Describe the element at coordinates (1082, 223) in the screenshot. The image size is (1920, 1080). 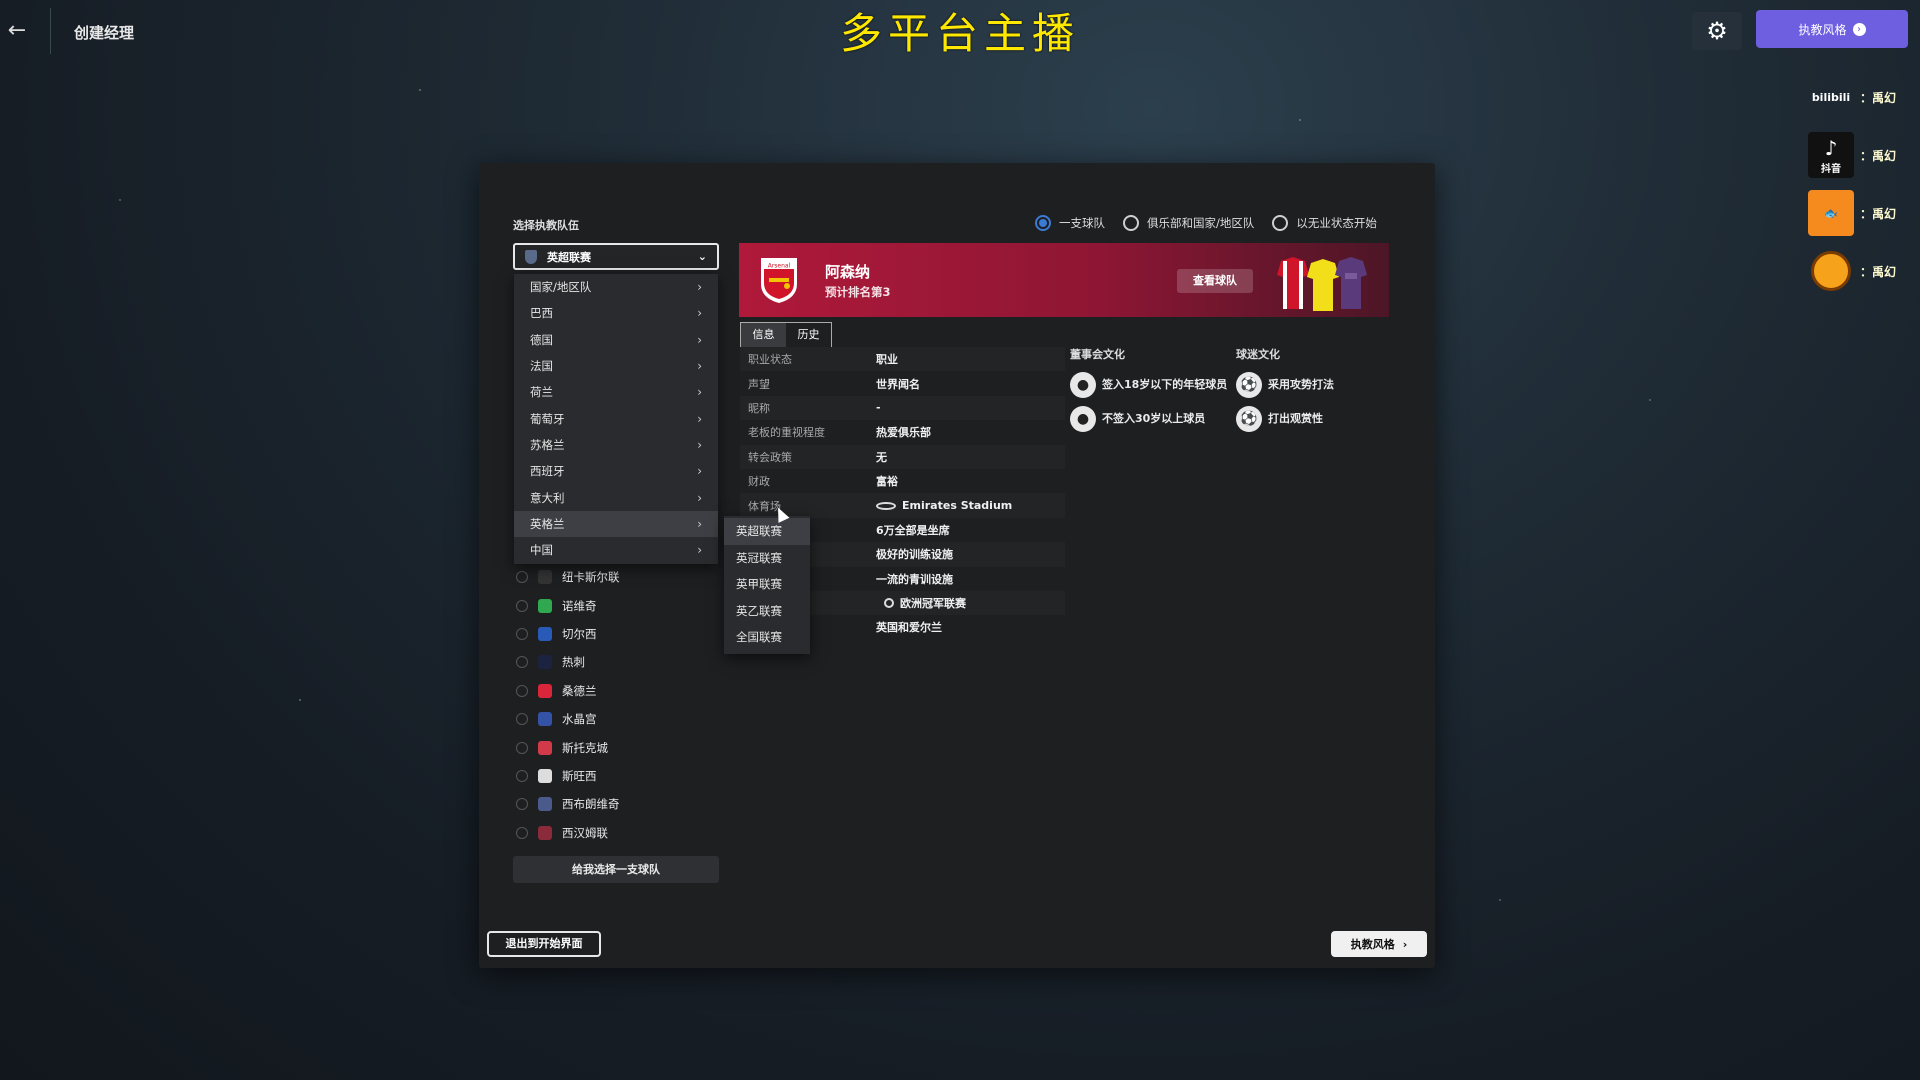
I see `start-mode-label: 一支球队` at that location.